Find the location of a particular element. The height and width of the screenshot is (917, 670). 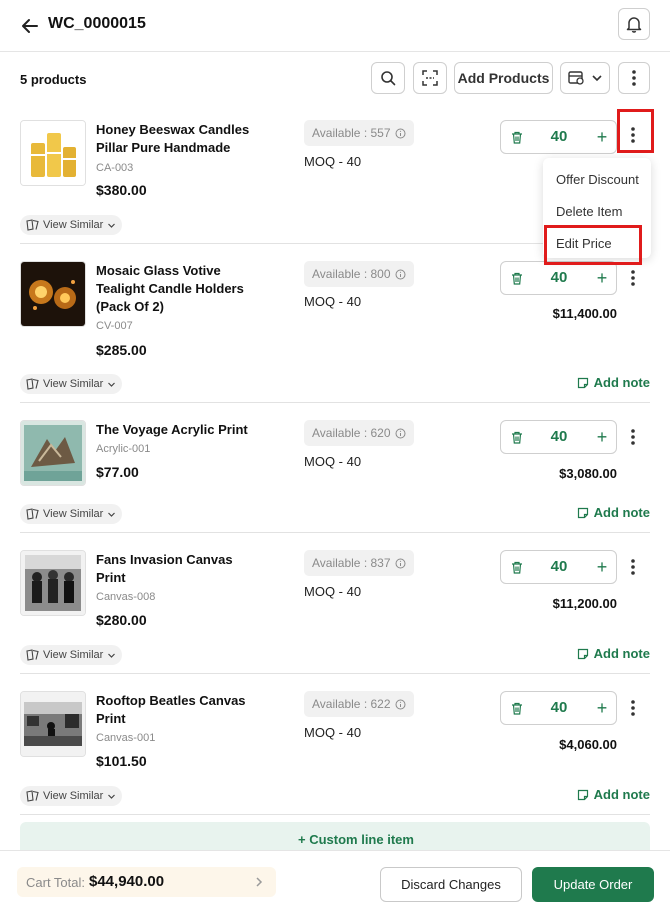

menu-item-delete-item: Delete Item is located at coordinates (589, 211).